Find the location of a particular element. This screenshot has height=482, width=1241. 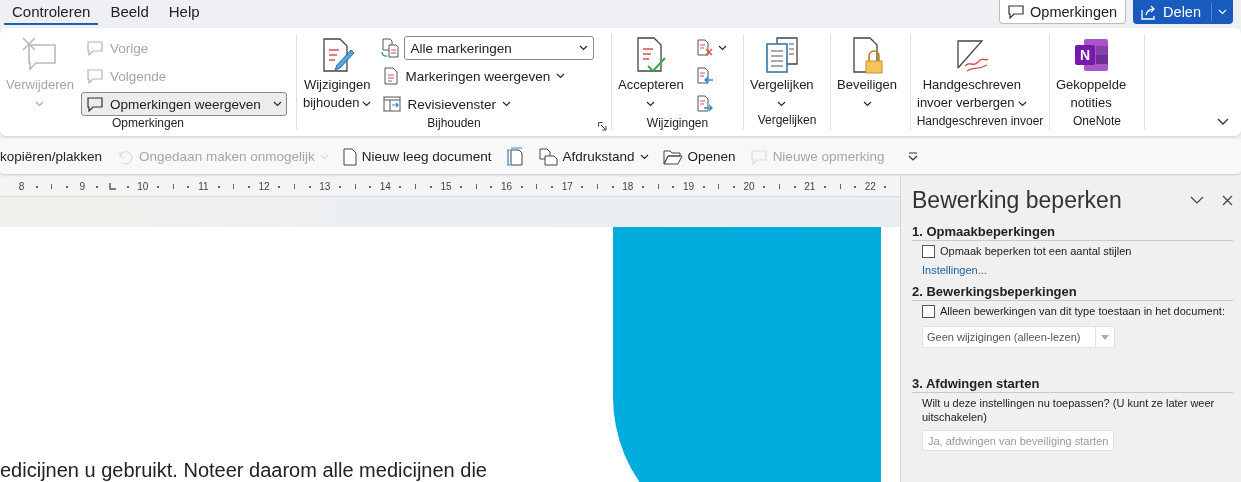

section-heading: 1. Opmaakbeperkingen is located at coordinates (1072, 232).